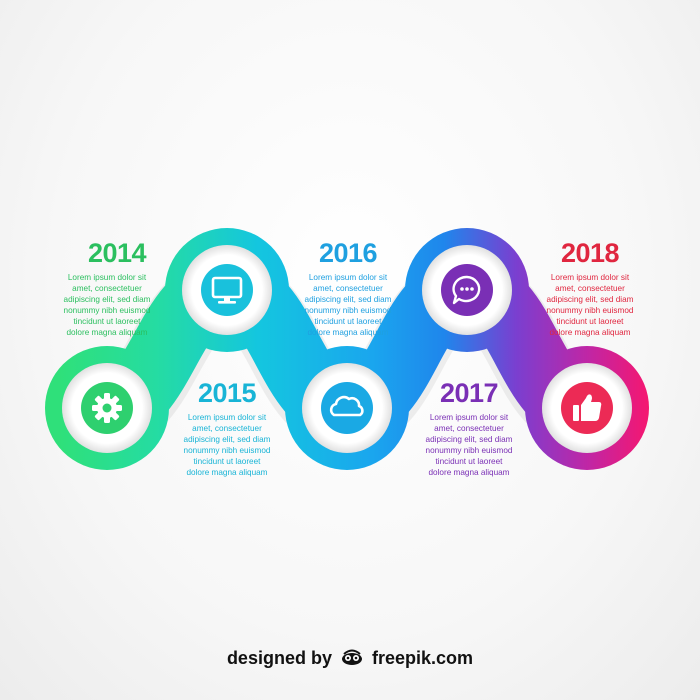 The height and width of the screenshot is (700, 700). I want to click on freepik-logo-icon, so click(352, 657).